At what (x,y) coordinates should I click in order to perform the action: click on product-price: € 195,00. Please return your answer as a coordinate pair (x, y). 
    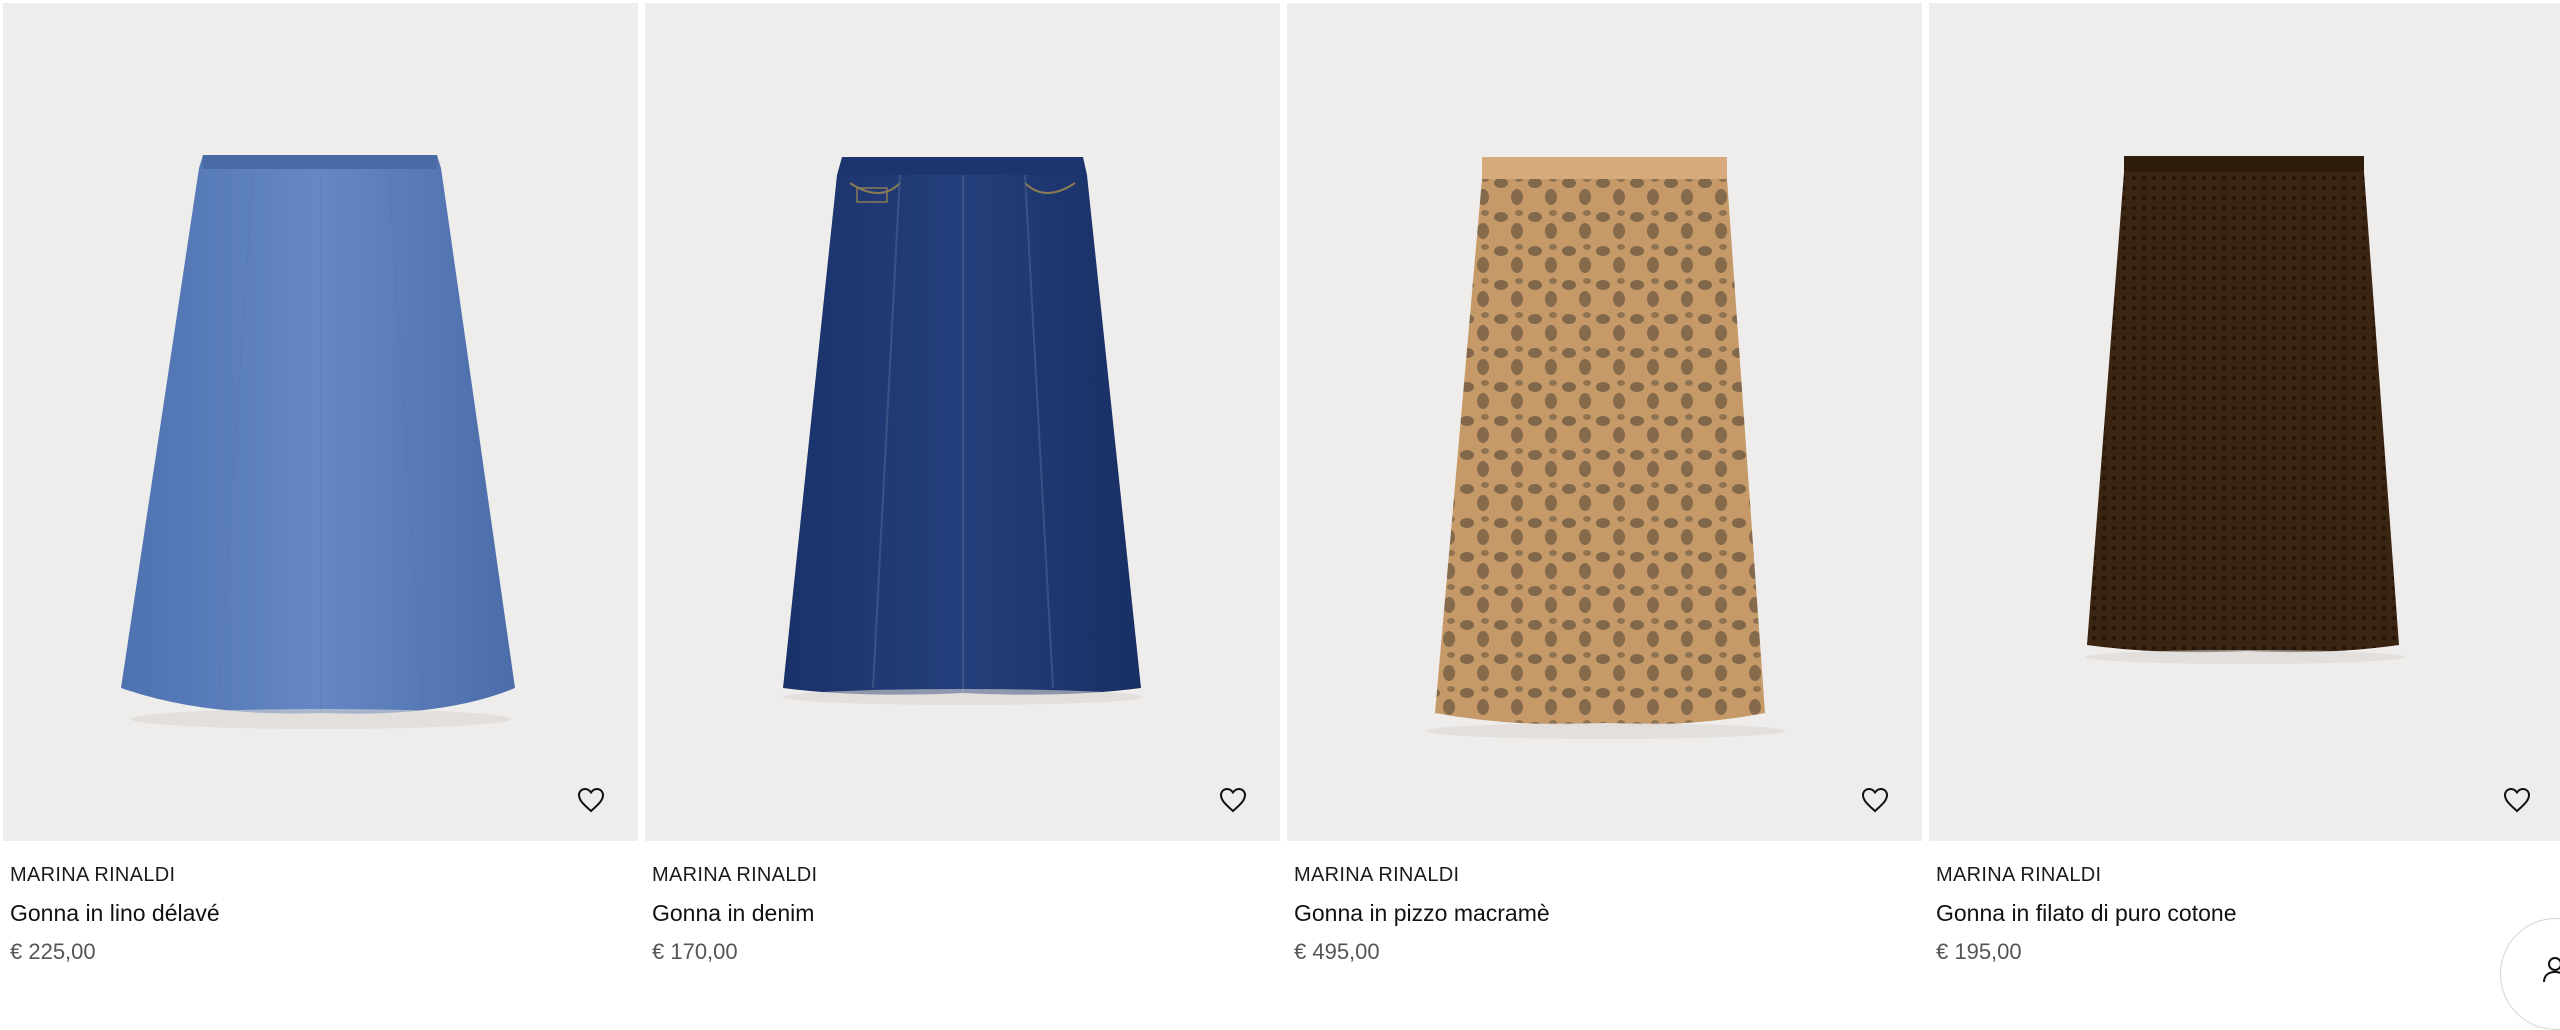
    Looking at the image, I should click on (1979, 951).